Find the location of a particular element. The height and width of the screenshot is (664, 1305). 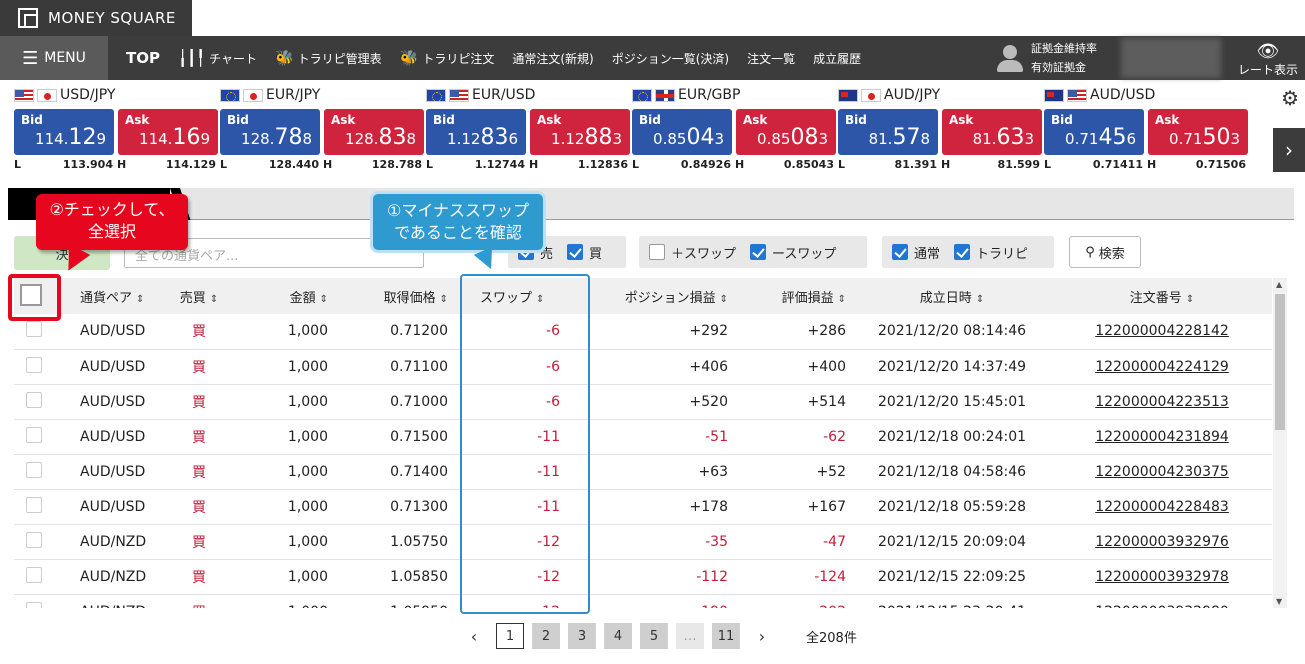

order-number-link: 122000003932980 is located at coordinates (1162, 601).